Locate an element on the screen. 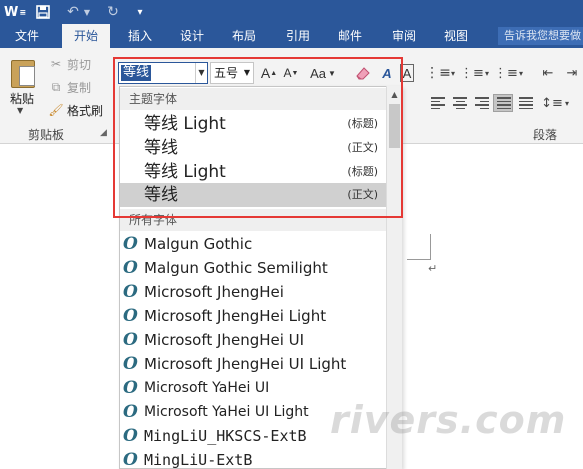  font-list-item: O MingLiU-ExtB is located at coordinates (253, 458).